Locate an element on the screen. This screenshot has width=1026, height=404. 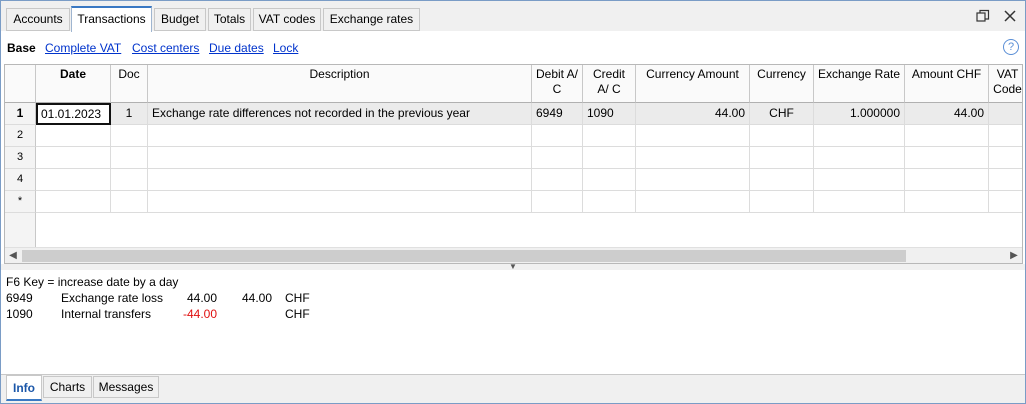
column-header-amount-chf: Amount CHF is located at coordinates (947, 84).